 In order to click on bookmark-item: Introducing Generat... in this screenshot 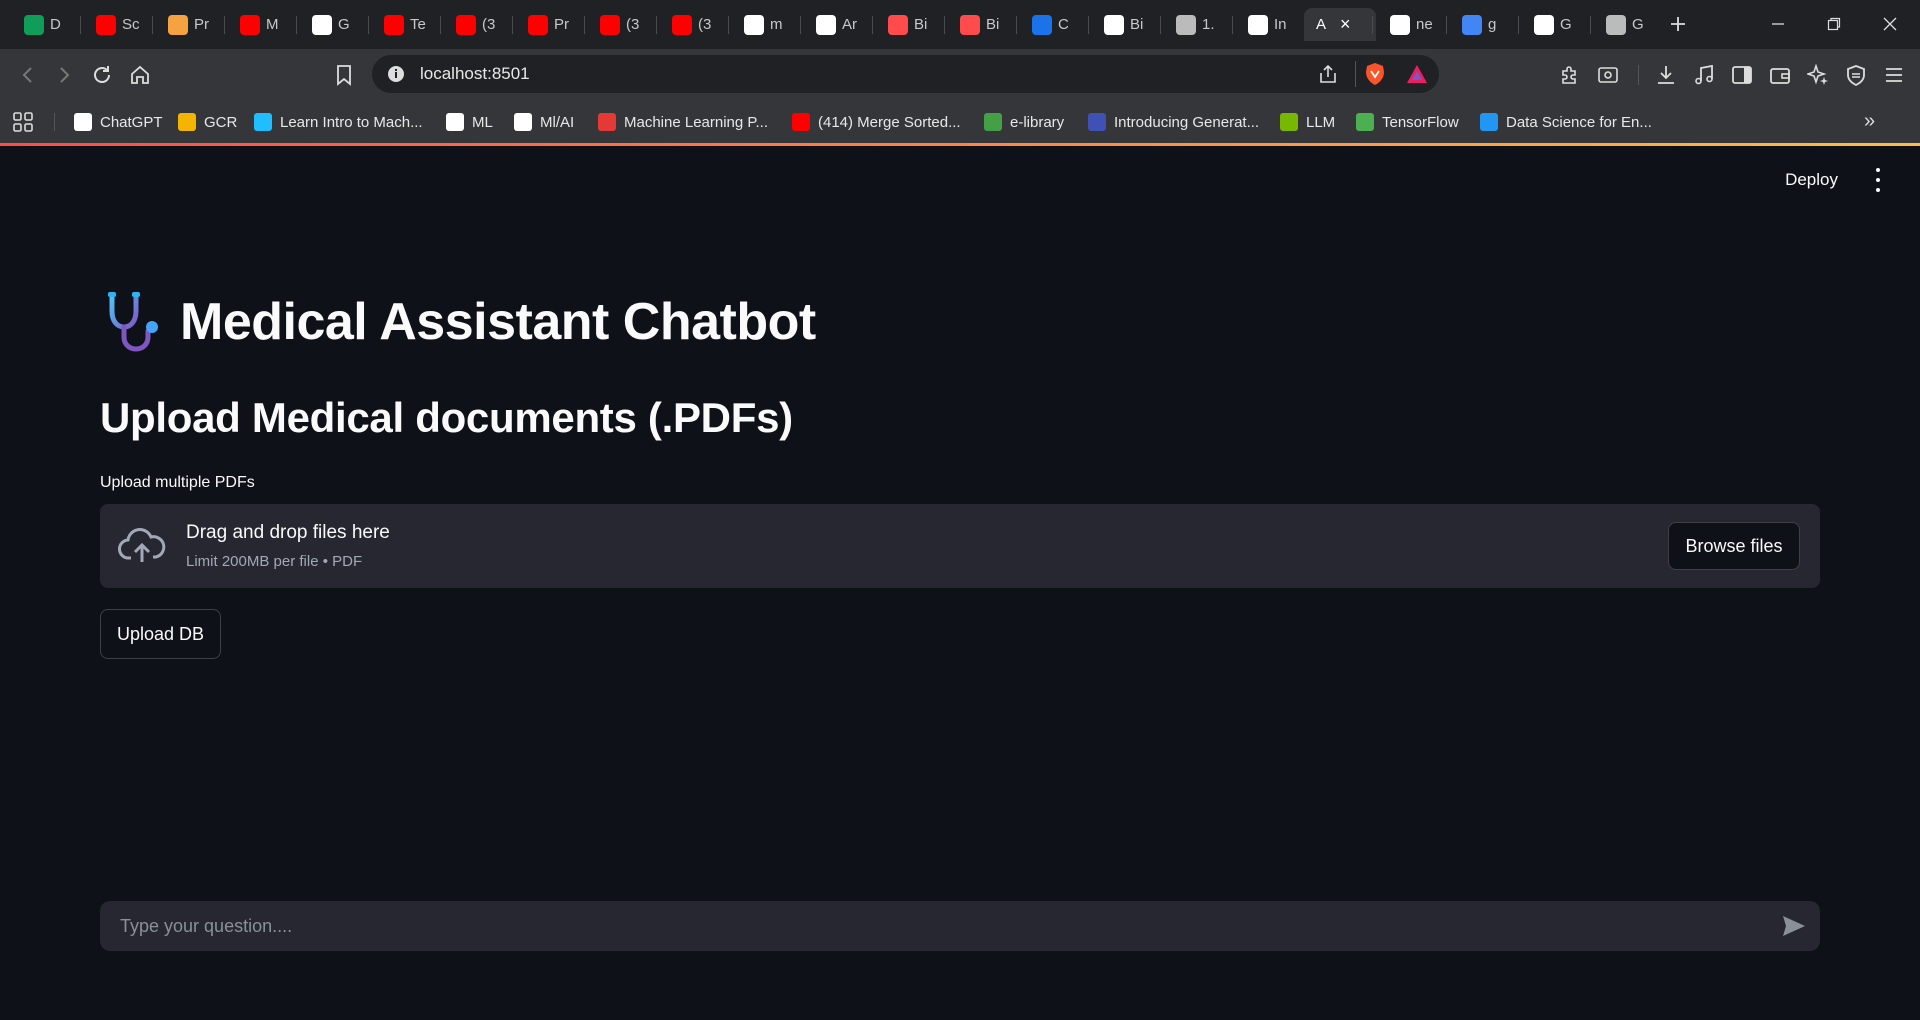, I will do `click(1173, 122)`.